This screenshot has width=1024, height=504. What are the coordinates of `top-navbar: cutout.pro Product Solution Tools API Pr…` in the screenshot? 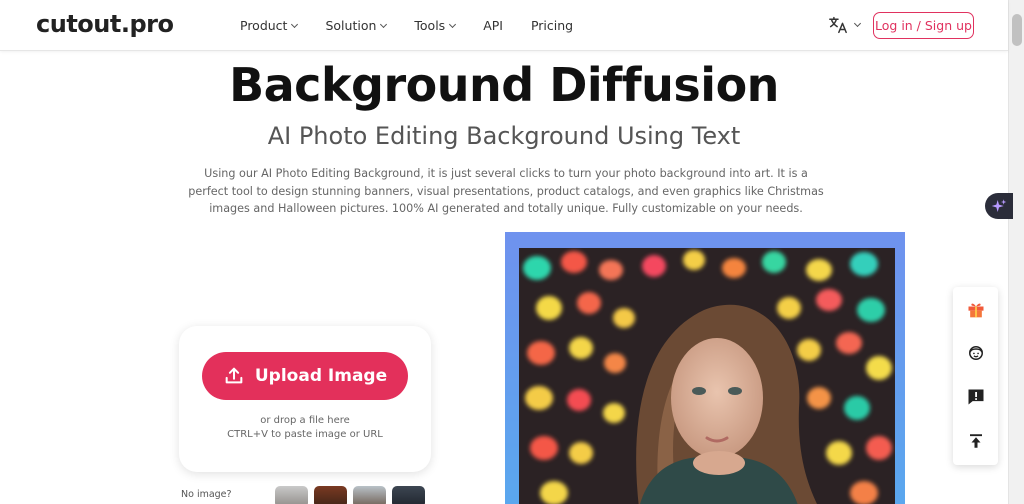 It's located at (504, 25).